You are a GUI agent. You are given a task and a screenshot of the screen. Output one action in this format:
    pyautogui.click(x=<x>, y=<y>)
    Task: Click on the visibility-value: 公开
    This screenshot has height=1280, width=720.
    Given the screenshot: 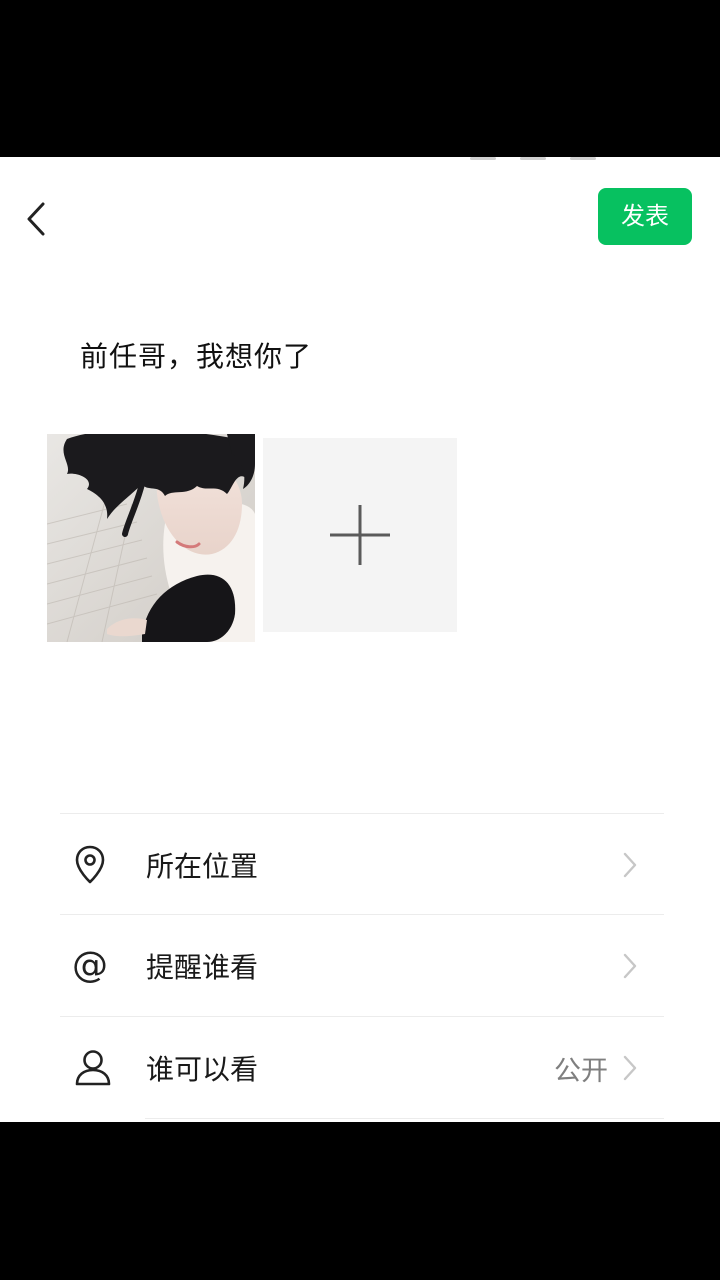 What is the action you would take?
    pyautogui.click(x=581, y=1071)
    